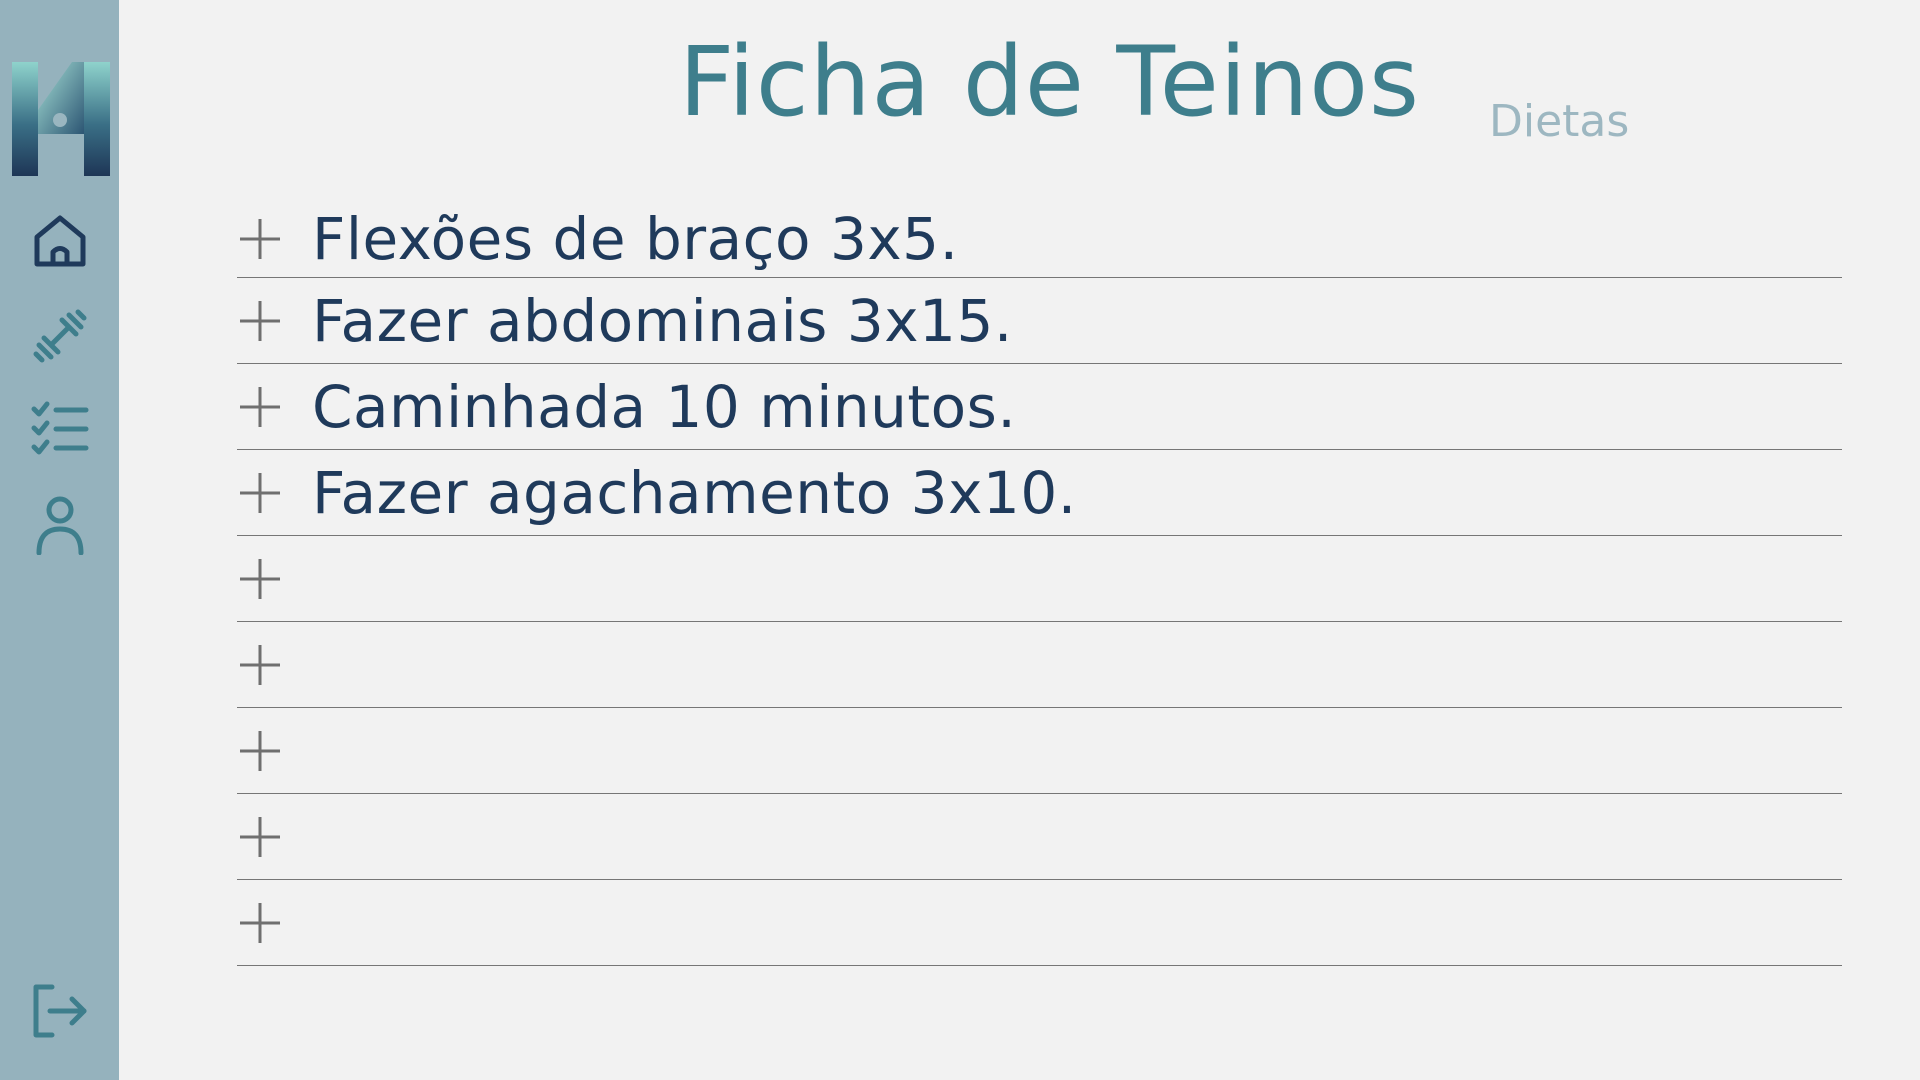  What do you see at coordinates (1039, 239) in the screenshot?
I see `task-row: Flexões de braço 3x5.` at bounding box center [1039, 239].